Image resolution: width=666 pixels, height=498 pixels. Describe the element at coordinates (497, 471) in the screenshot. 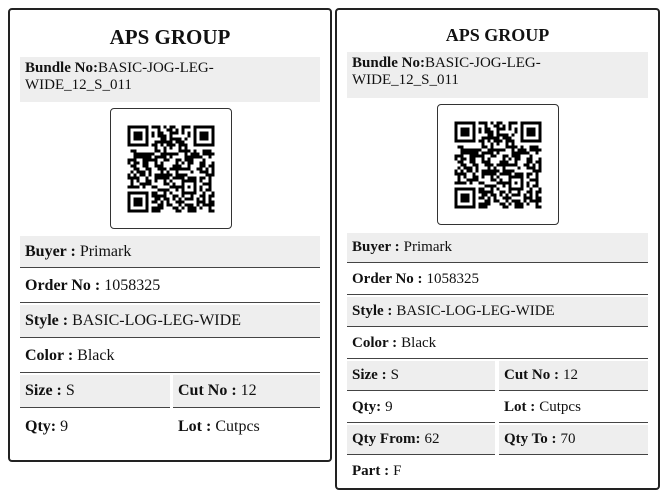

I see `part-row: Part :F` at that location.